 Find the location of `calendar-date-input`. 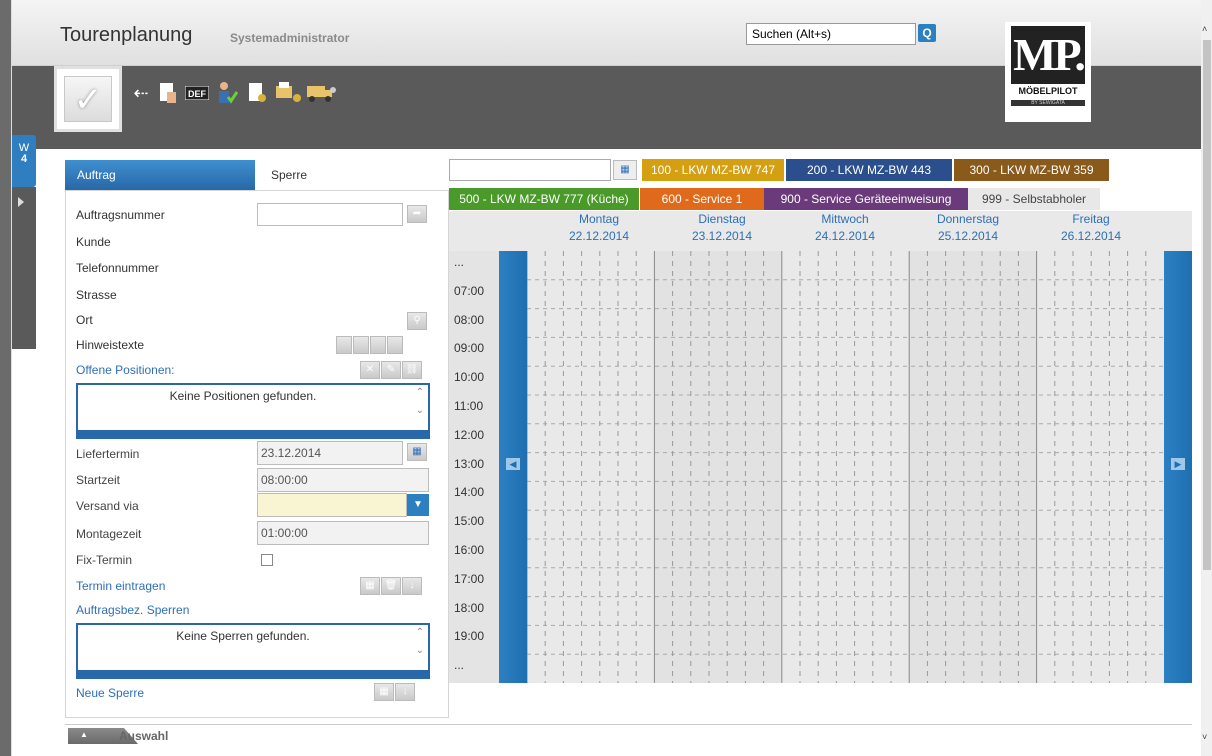

calendar-date-input is located at coordinates (530, 170).